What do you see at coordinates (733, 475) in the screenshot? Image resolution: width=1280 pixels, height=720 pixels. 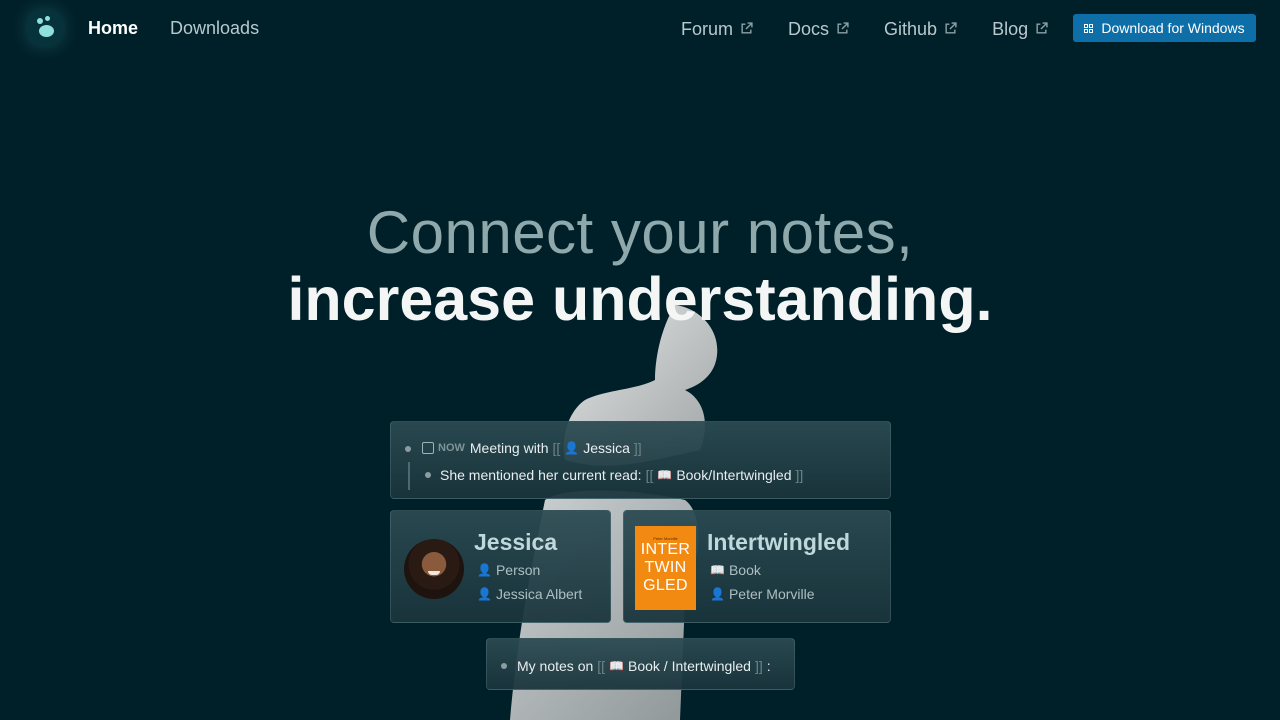 I see `page-ref-book: Book/Intertwingled` at bounding box center [733, 475].